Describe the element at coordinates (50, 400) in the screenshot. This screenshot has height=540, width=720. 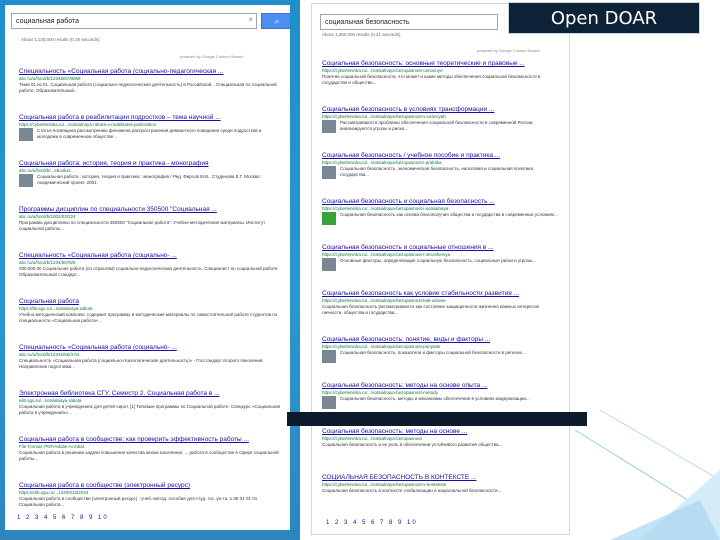
I see `result-url: elib.sgu.ru/...sotsialnaya-rabota` at that location.